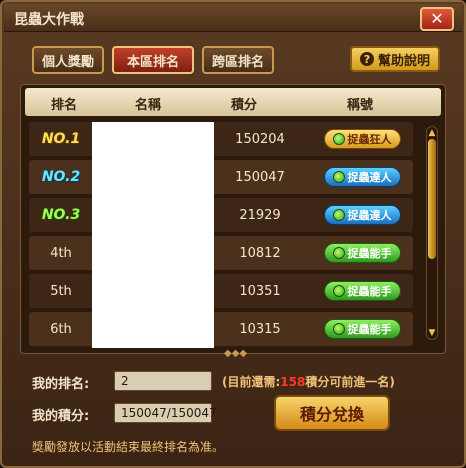 This screenshot has height=468, width=466. I want to click on score-cell: 10812, so click(260, 253).